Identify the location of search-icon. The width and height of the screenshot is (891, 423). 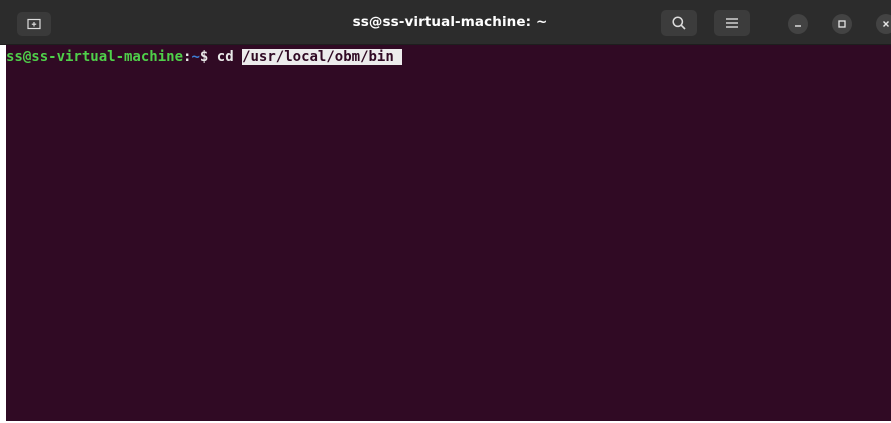
(679, 23).